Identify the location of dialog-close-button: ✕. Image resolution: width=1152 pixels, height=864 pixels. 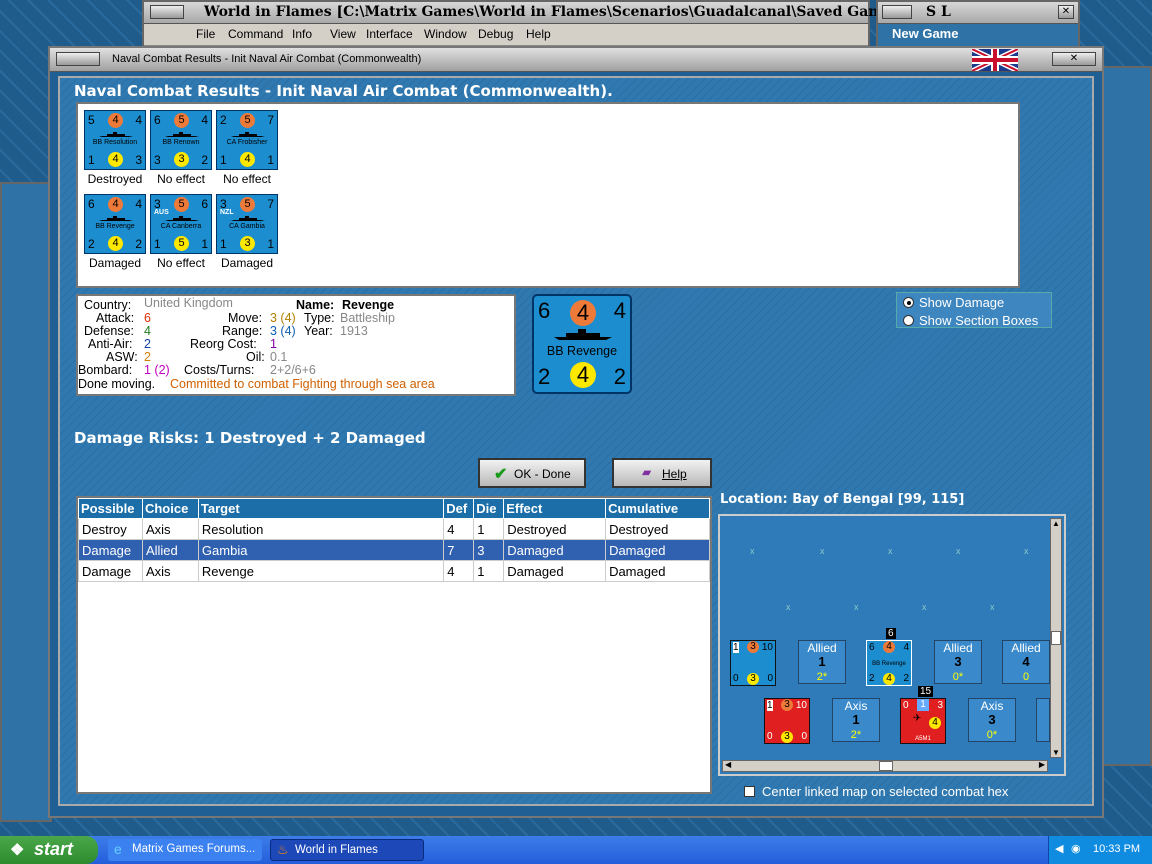
(1074, 59).